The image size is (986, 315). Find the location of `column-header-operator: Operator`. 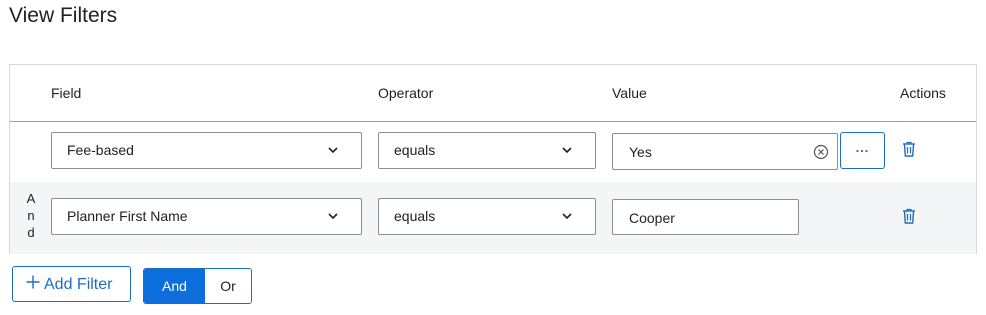

column-header-operator: Operator is located at coordinates (406, 93).